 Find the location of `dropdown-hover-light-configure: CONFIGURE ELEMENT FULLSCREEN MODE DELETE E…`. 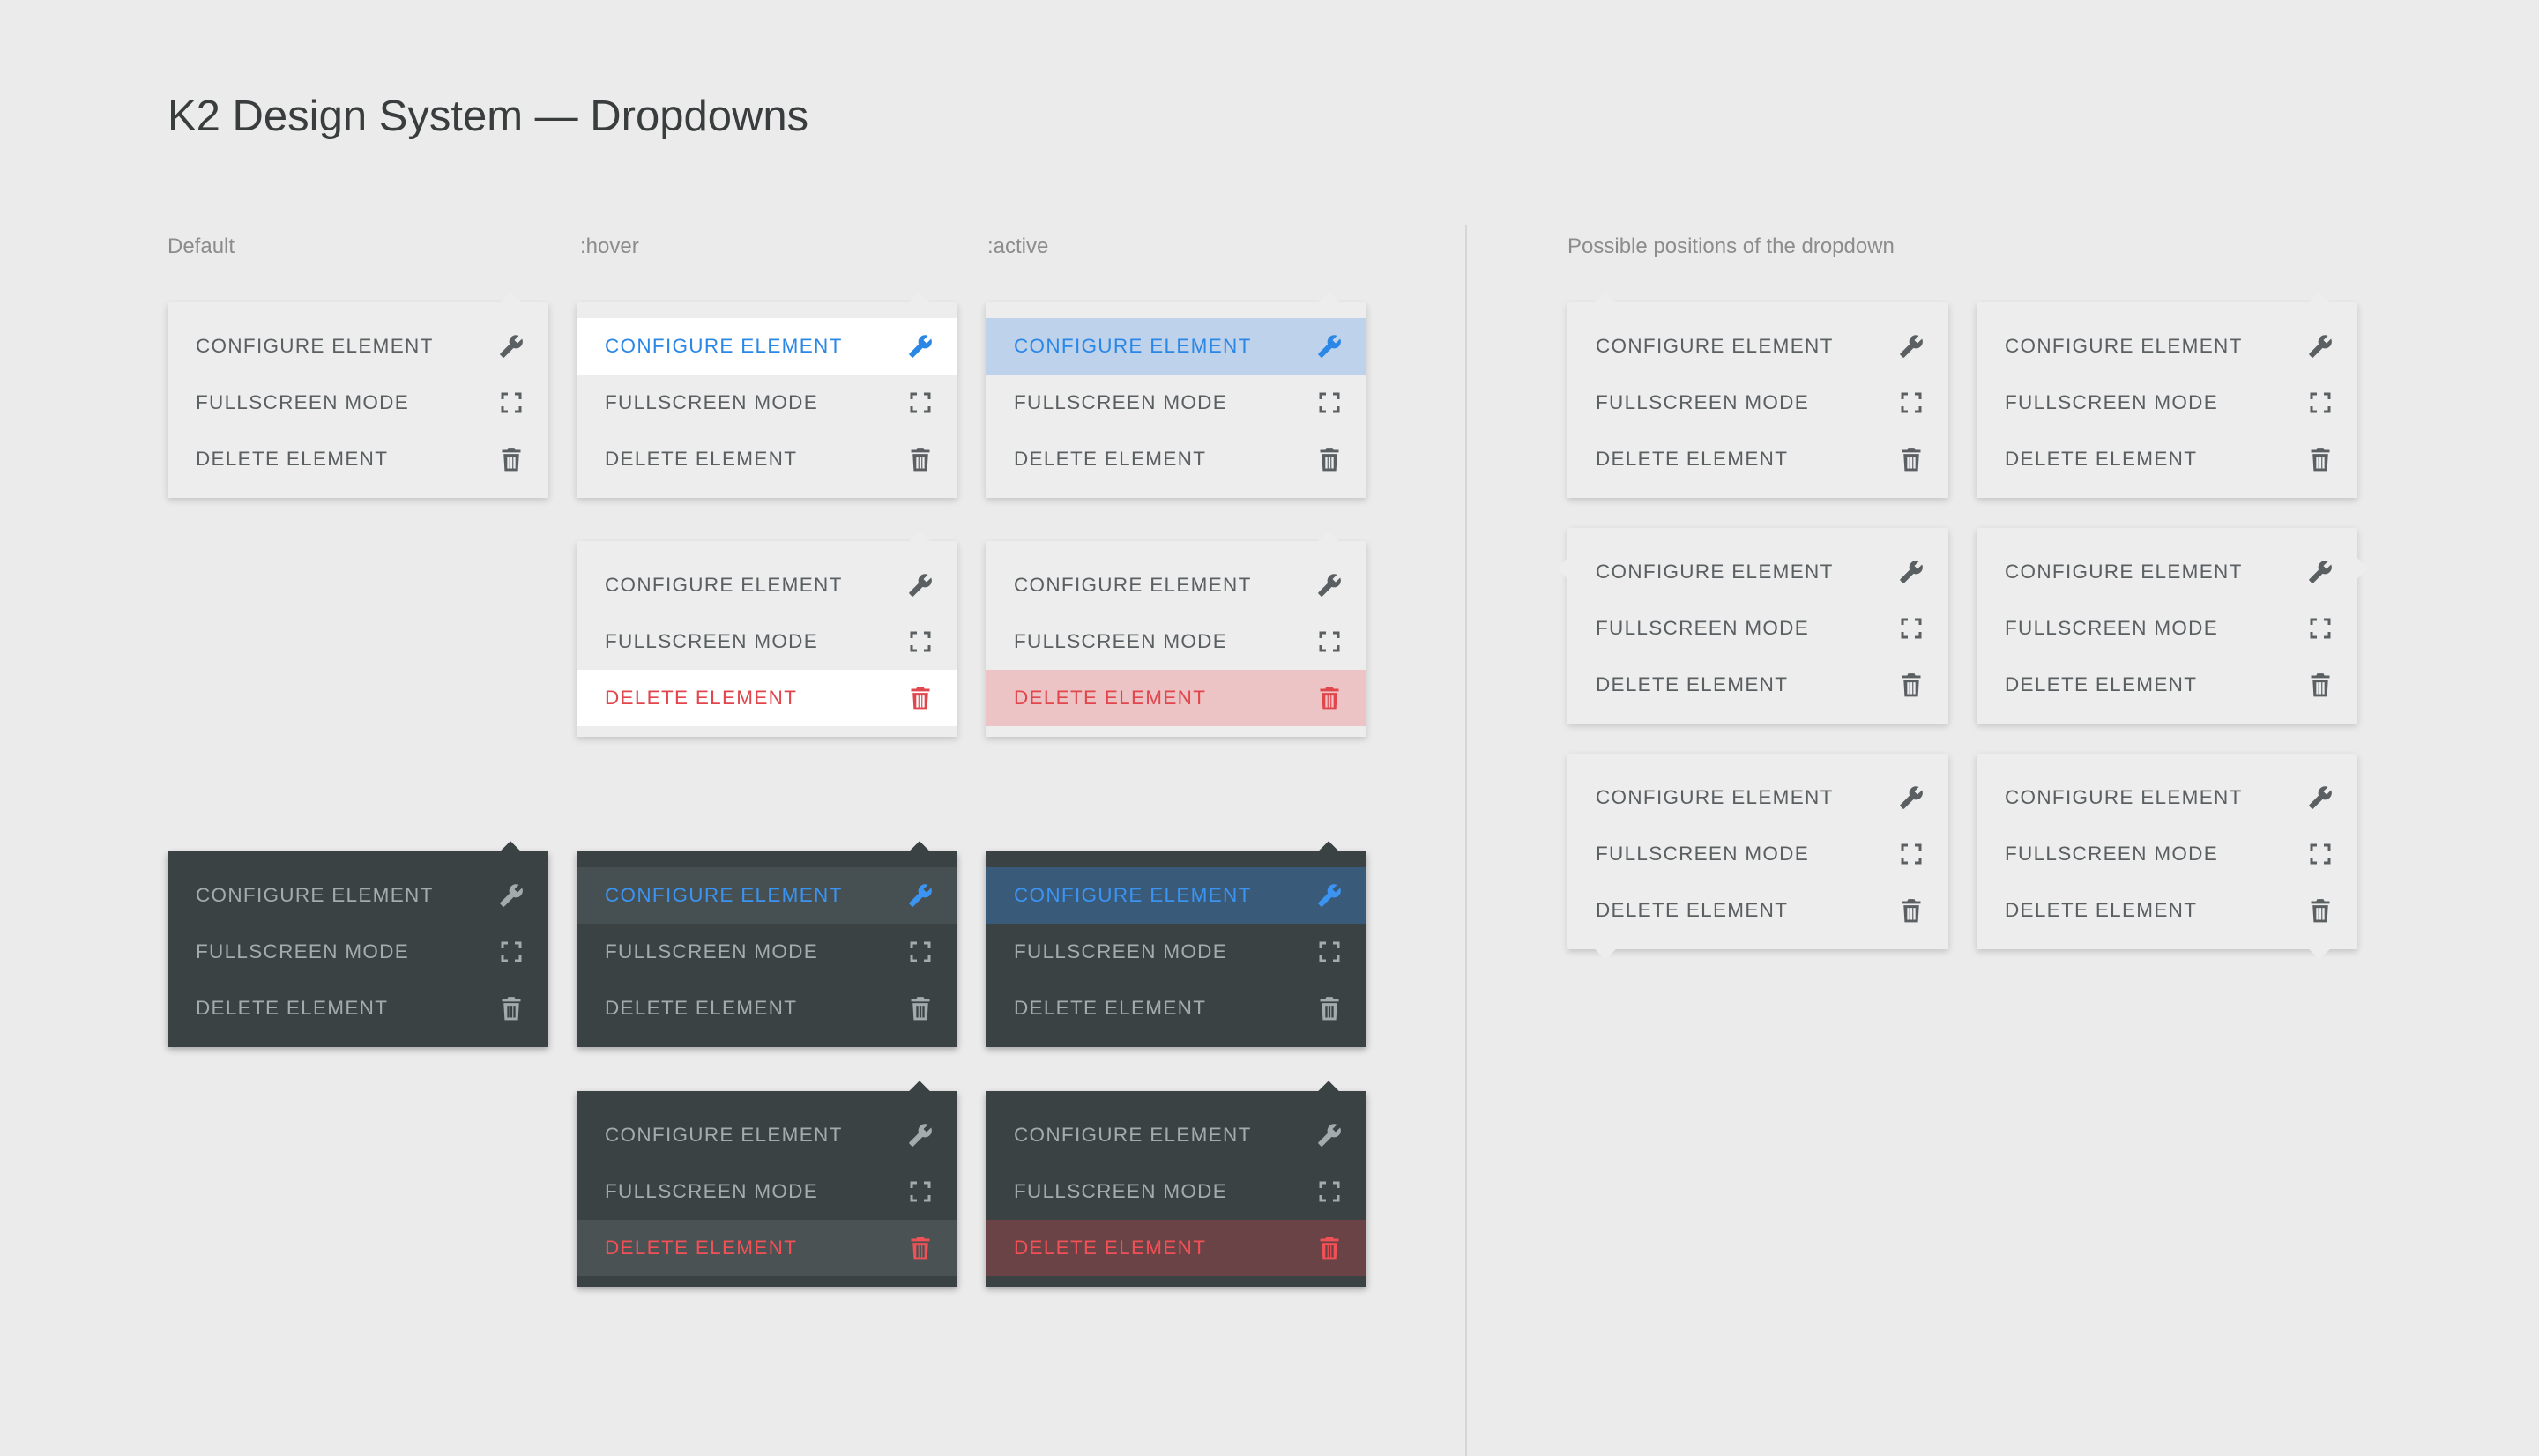

dropdown-hover-light-configure: CONFIGURE ELEMENT FULLSCREEN MODE DELETE E… is located at coordinates (767, 395).